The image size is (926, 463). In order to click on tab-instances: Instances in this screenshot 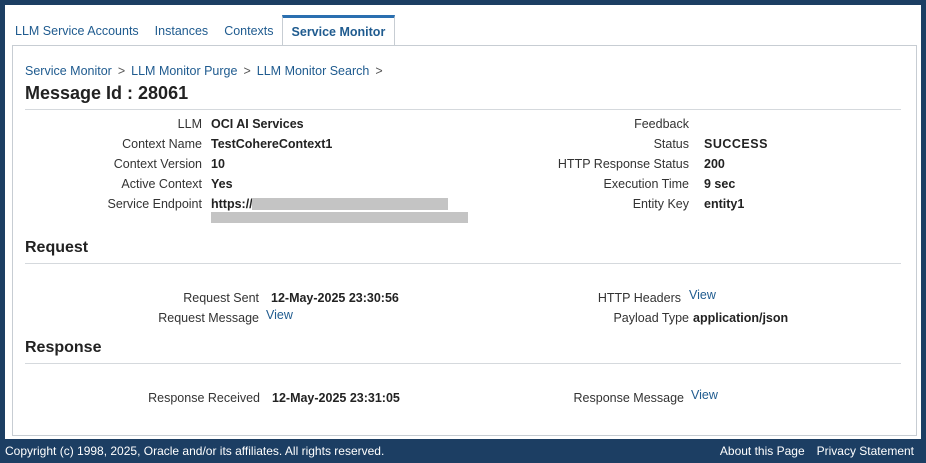, I will do `click(182, 31)`.